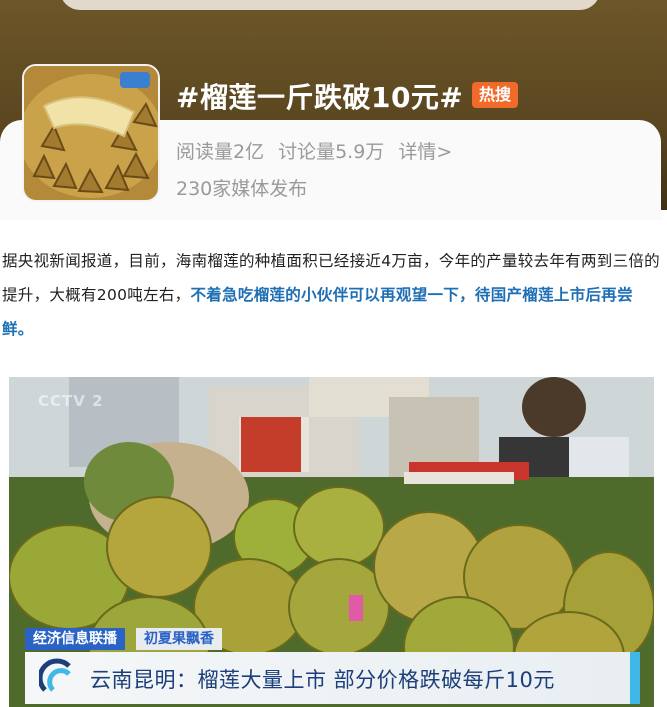 This screenshot has height=707, width=667. What do you see at coordinates (425, 152) in the screenshot?
I see `details-link: 详情>` at bounding box center [425, 152].